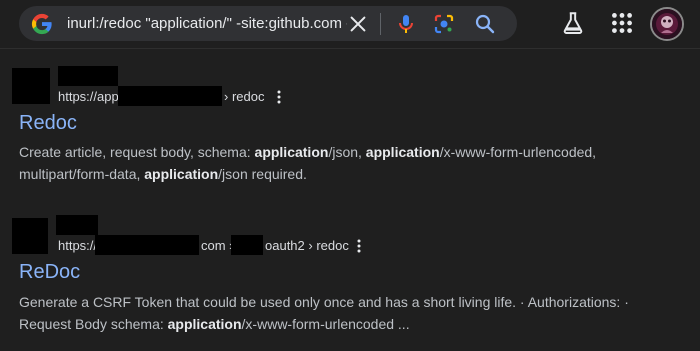 This screenshot has width=700, height=351. I want to click on avatar, so click(667, 24).